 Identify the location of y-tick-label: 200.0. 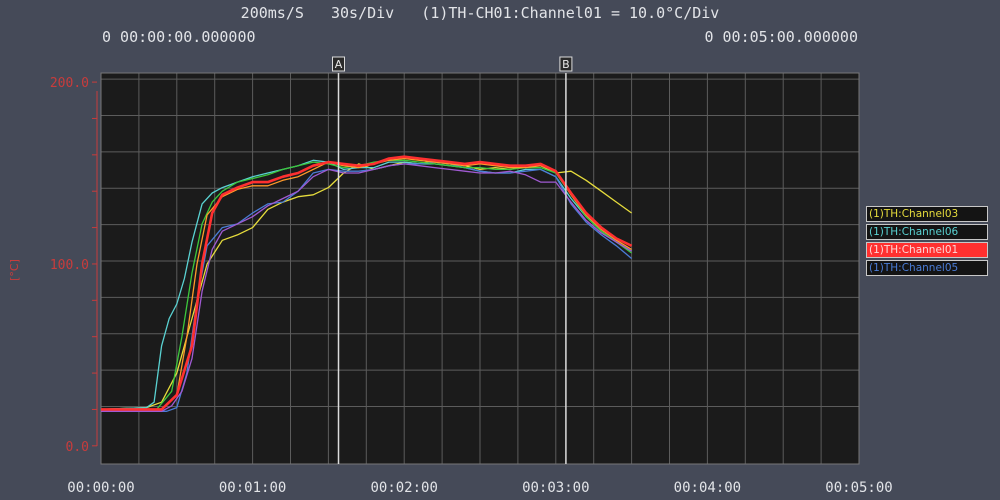
(69, 83).